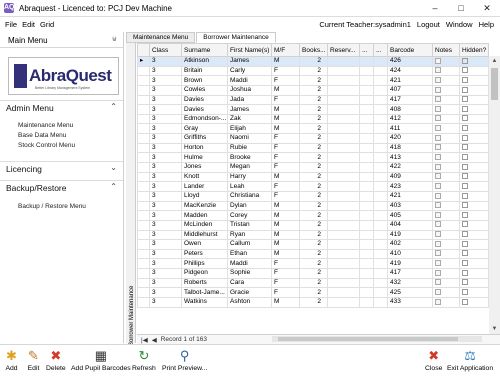 The image size is (500, 380). What do you see at coordinates (313, 100) in the screenshot?
I see `table-row: 3 Davies Jada F 2 417` at bounding box center [313, 100].